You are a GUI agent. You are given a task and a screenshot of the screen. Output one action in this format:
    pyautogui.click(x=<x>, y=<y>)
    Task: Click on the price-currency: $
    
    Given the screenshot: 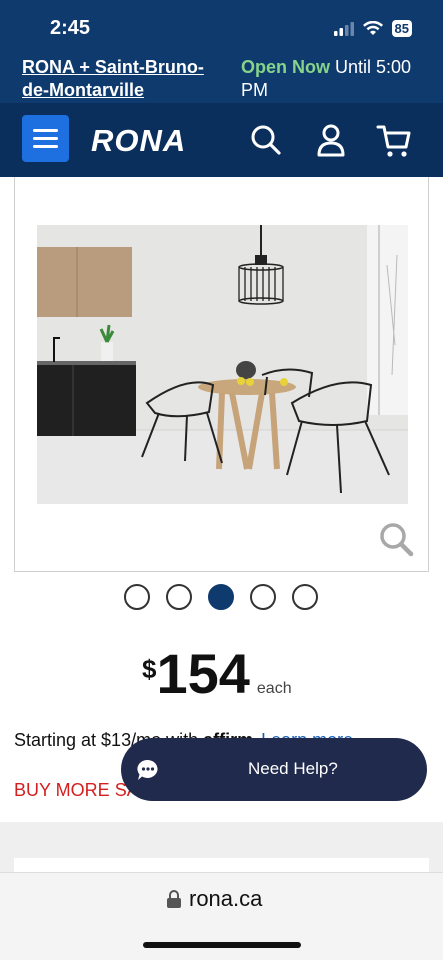 What is the action you would take?
    pyautogui.click(x=149, y=669)
    